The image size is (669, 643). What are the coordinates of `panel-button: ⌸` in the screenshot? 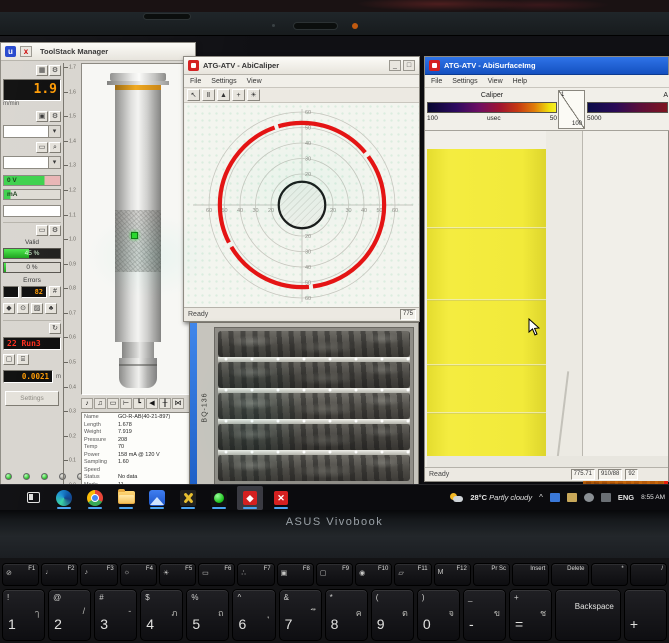 It's located at (23, 359).